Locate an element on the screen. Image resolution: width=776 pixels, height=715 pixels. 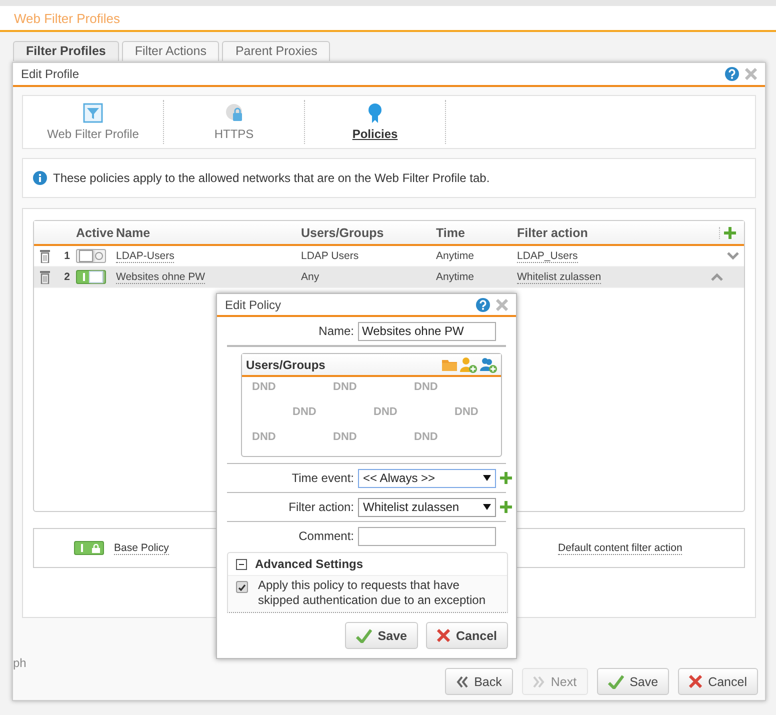
info-icon is located at coordinates (40, 178).